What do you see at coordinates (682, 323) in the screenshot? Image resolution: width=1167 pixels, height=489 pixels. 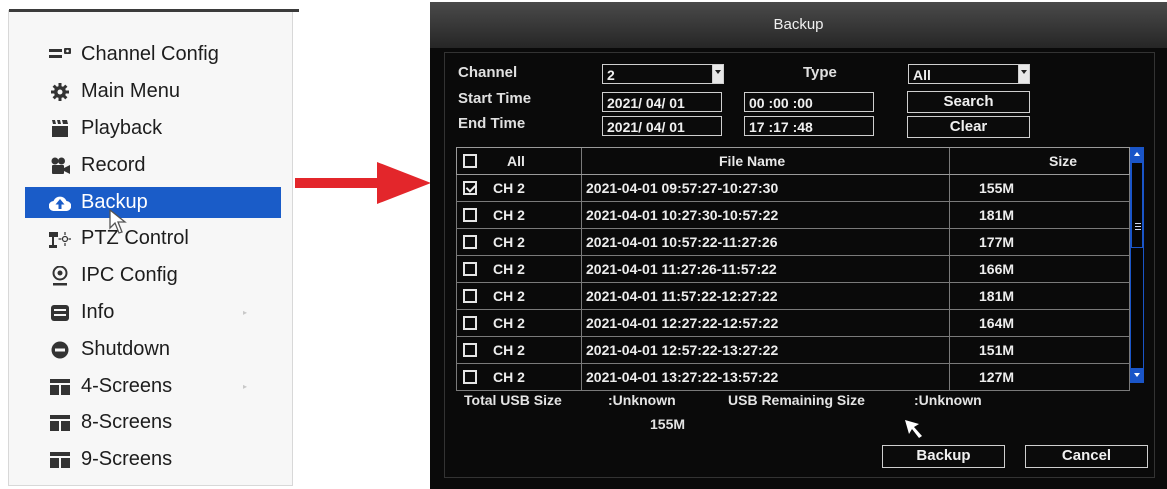 I see `row-file-name: 2021-04-01 12:27:22-12:57:22` at bounding box center [682, 323].